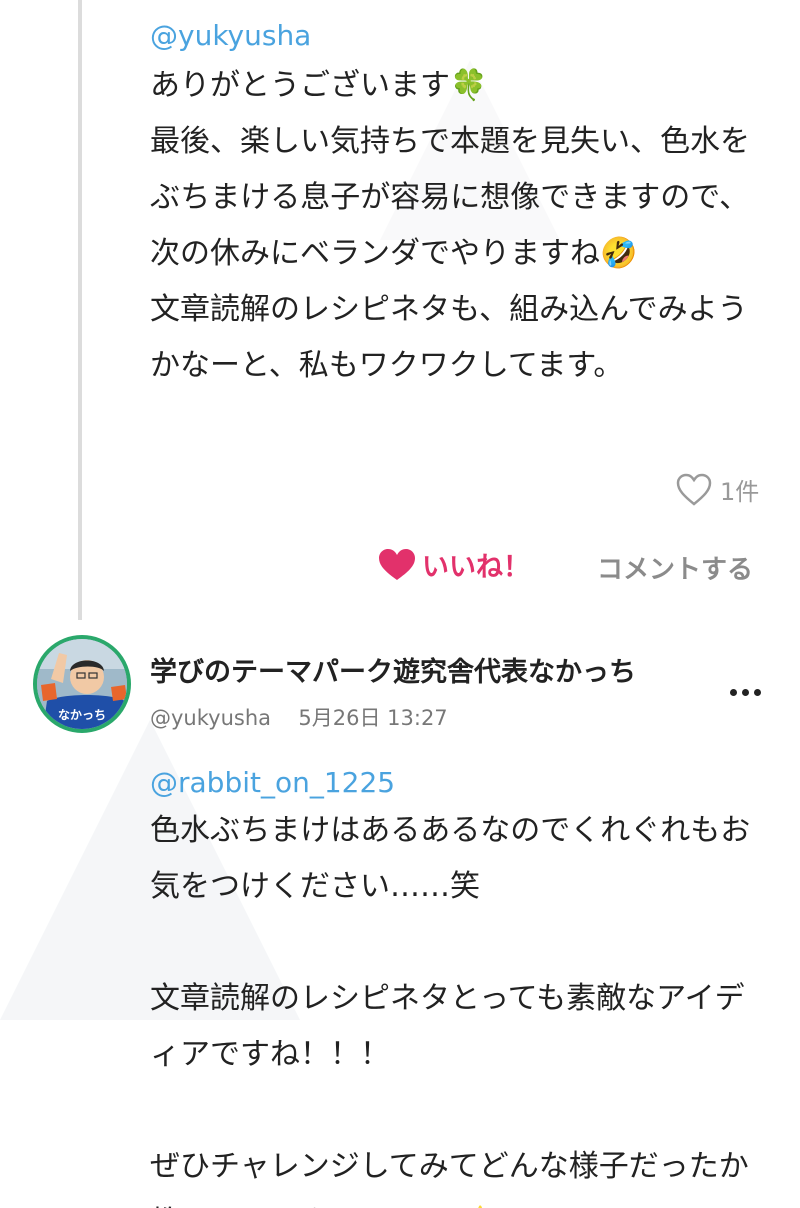  Describe the element at coordinates (694, 489) in the screenshot. I see `heart-outline-icon` at that location.